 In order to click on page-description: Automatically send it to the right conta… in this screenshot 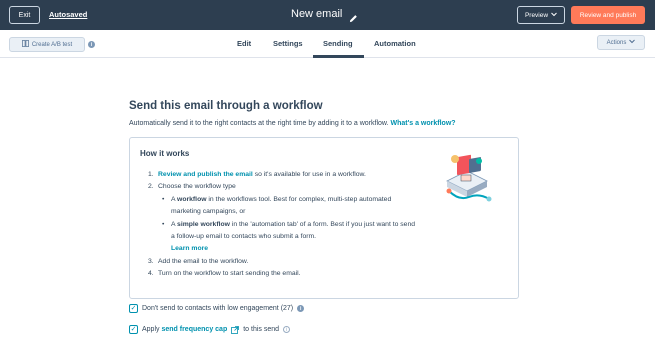, I will do `click(292, 123)`.